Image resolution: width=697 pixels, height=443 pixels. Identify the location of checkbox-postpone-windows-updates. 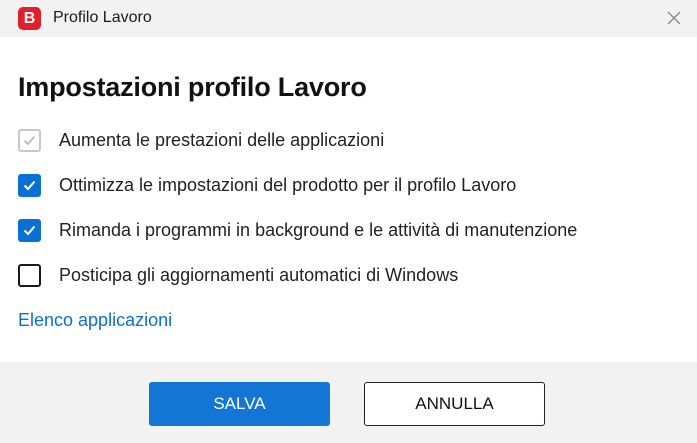
(29, 275).